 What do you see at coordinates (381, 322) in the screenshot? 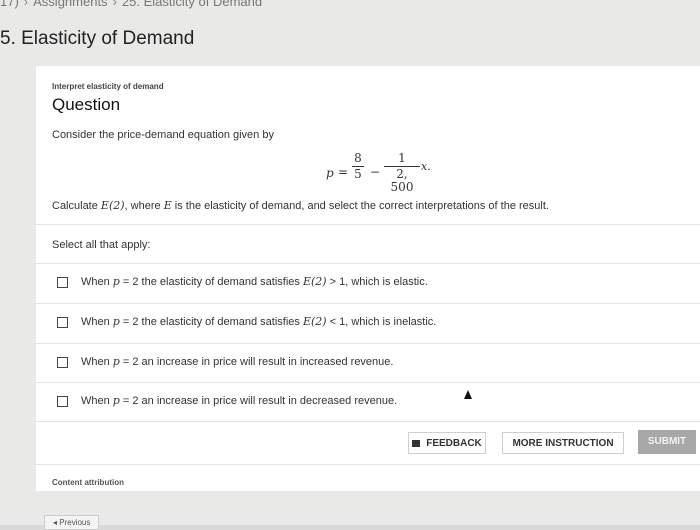
I see `answer-fragment: < 1, which is inelastic.` at bounding box center [381, 322].